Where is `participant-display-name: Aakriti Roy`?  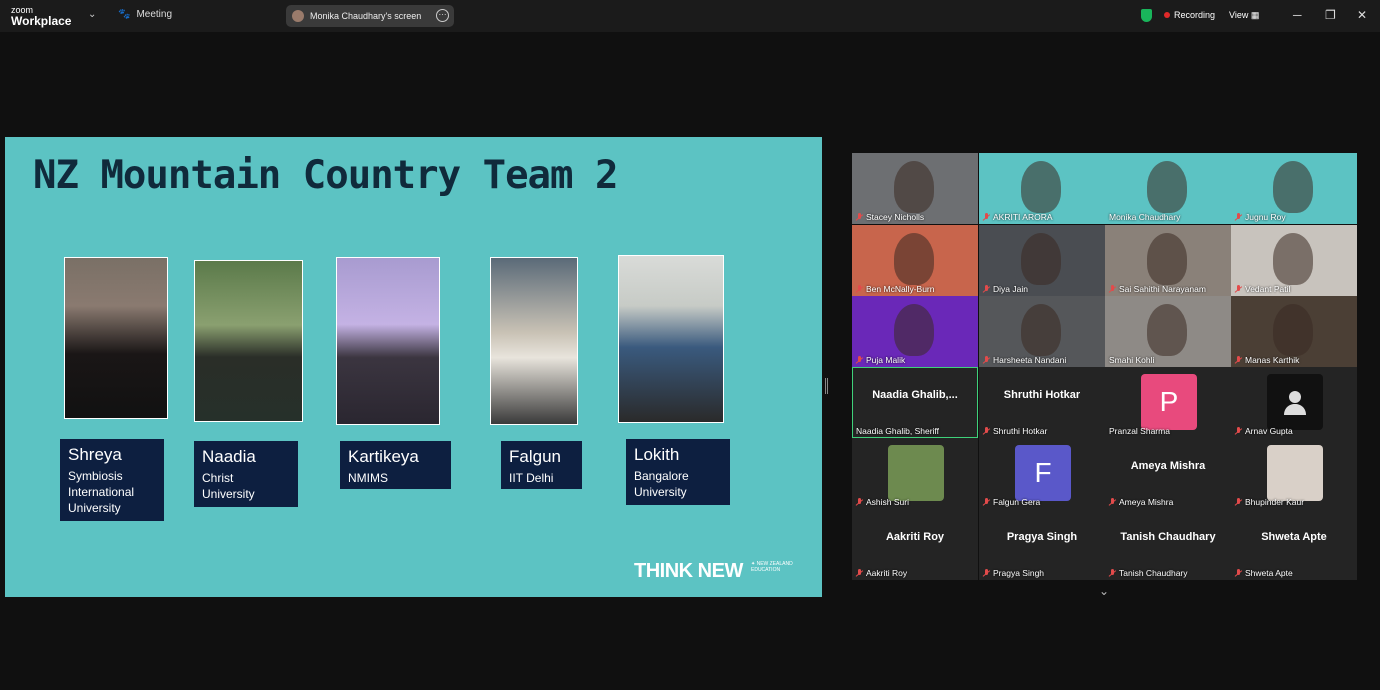
participant-display-name: Aakriti Roy is located at coordinates (915, 537).